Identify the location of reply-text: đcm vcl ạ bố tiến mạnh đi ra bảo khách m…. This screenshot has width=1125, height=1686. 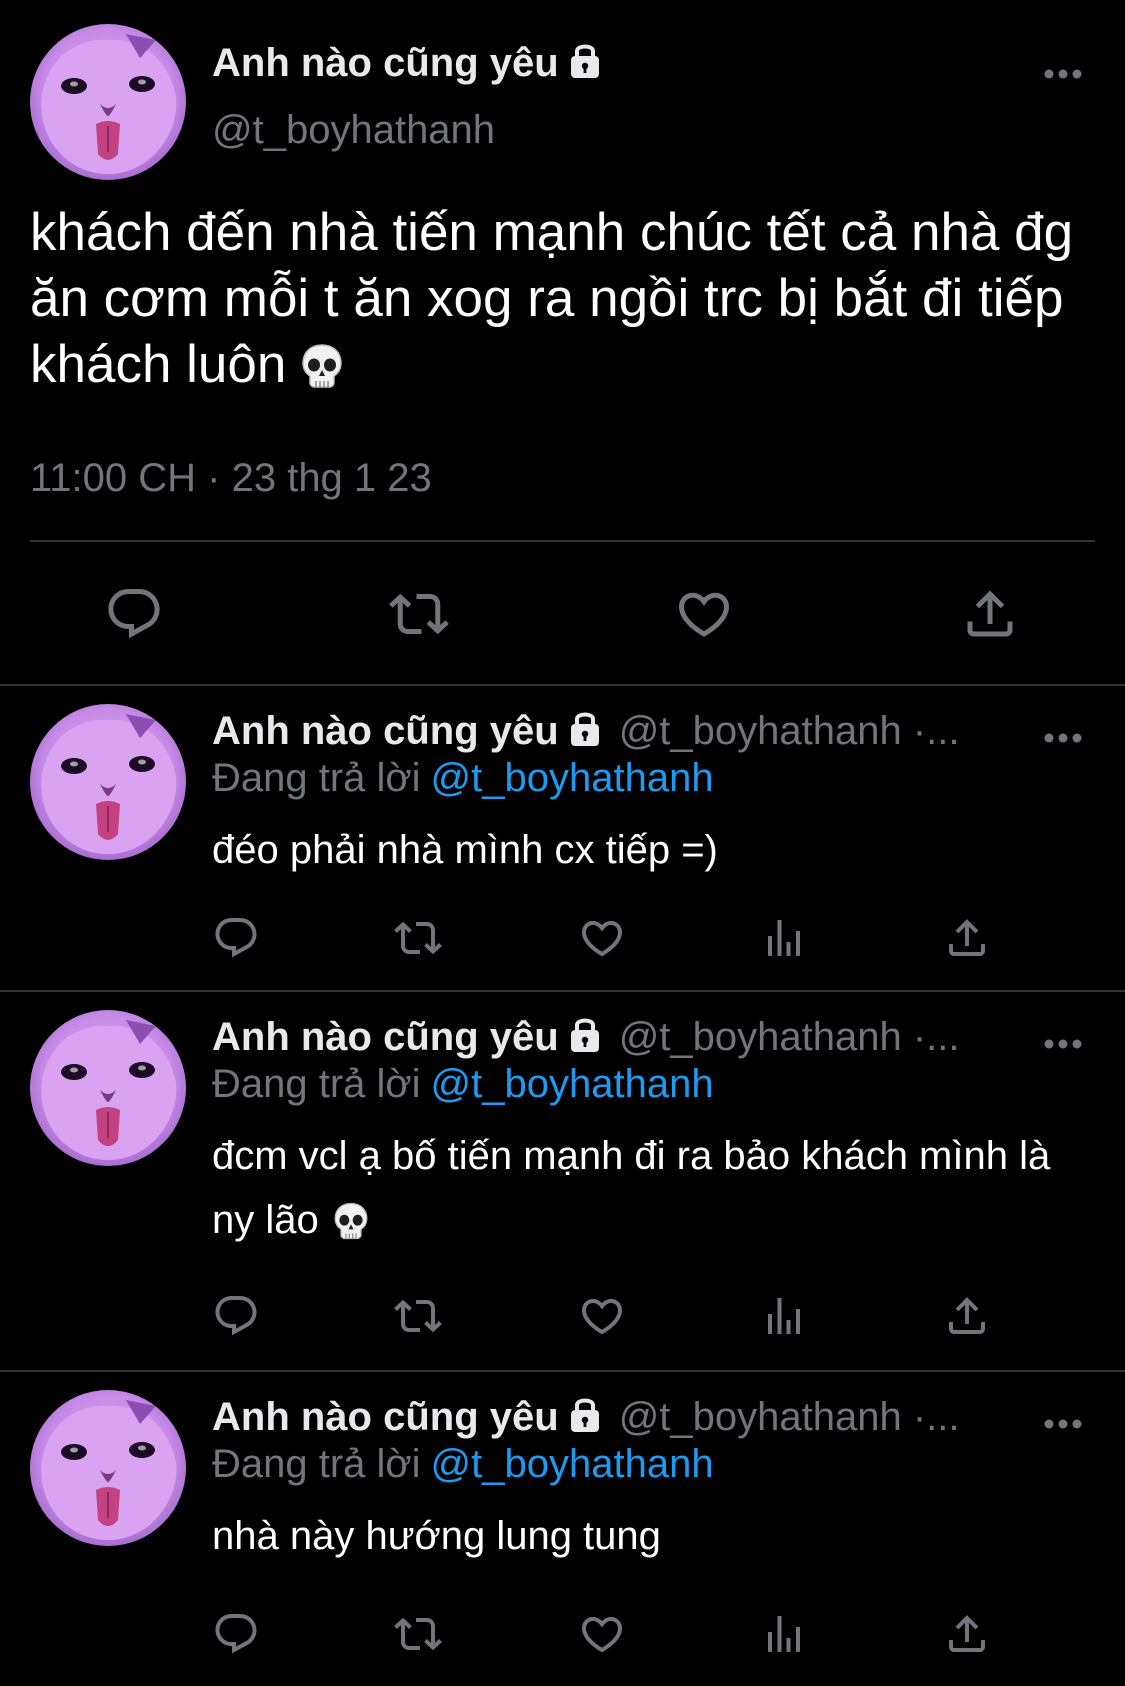
(632, 1188).